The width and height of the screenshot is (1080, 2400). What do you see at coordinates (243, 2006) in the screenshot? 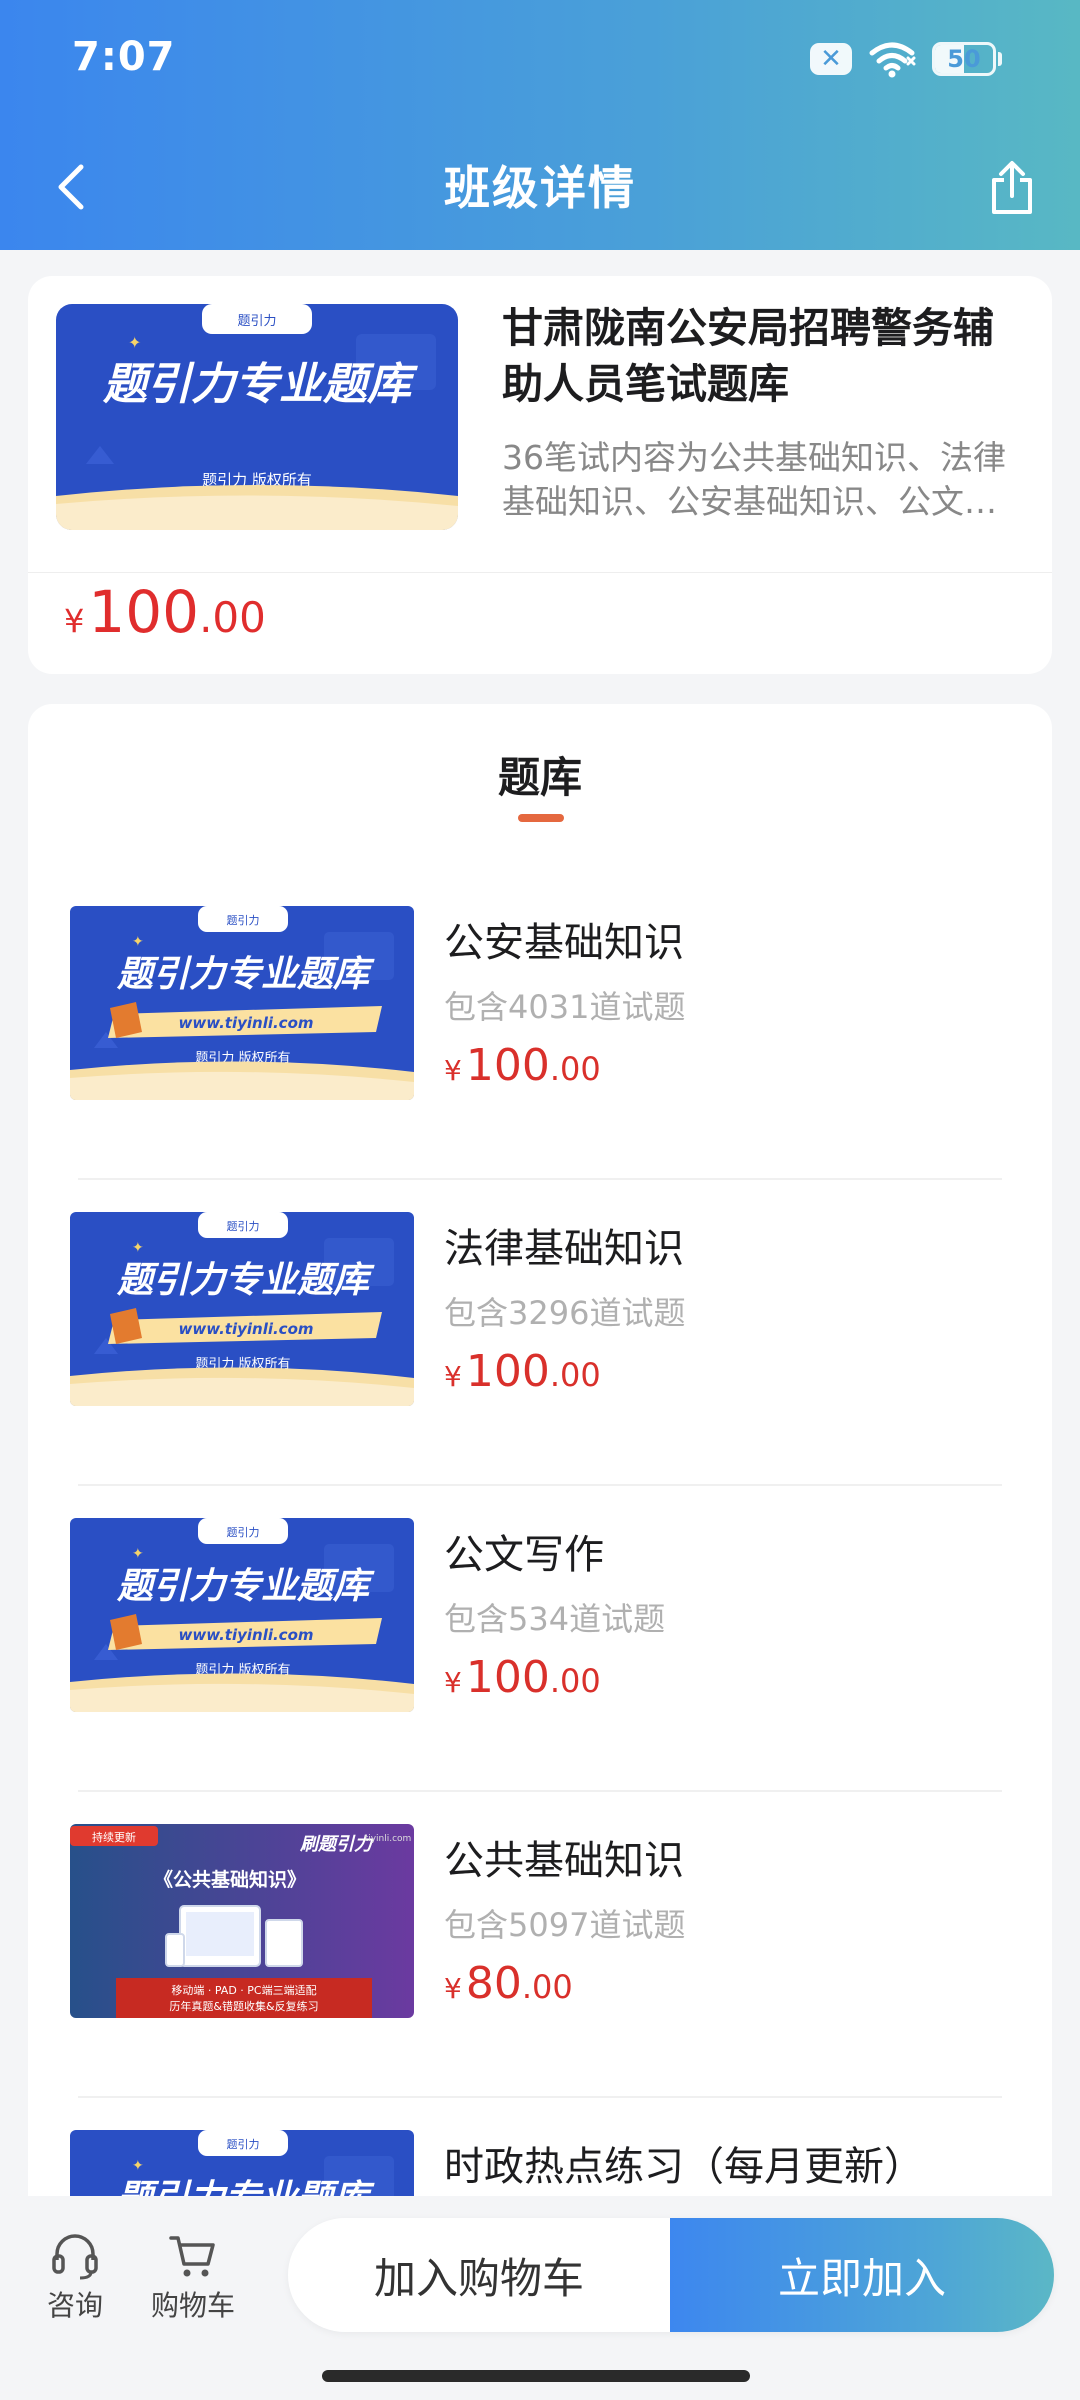
I see `bank-cover-banner-2: 历年真题&错题收集&反复练习` at bounding box center [243, 2006].